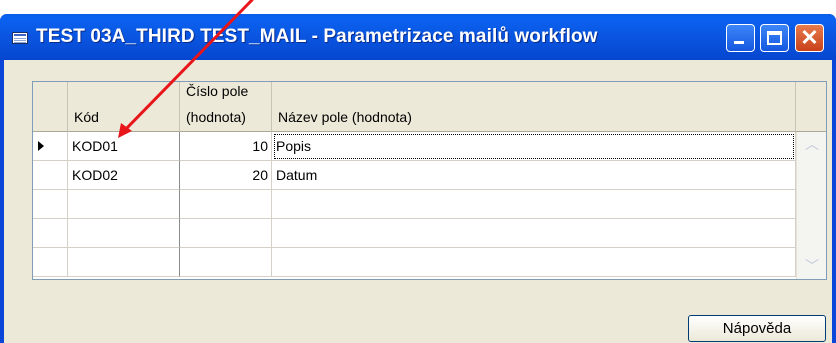 The height and width of the screenshot is (343, 836). What do you see at coordinates (41, 146) in the screenshot?
I see `current-row-arrow-icon` at bounding box center [41, 146].